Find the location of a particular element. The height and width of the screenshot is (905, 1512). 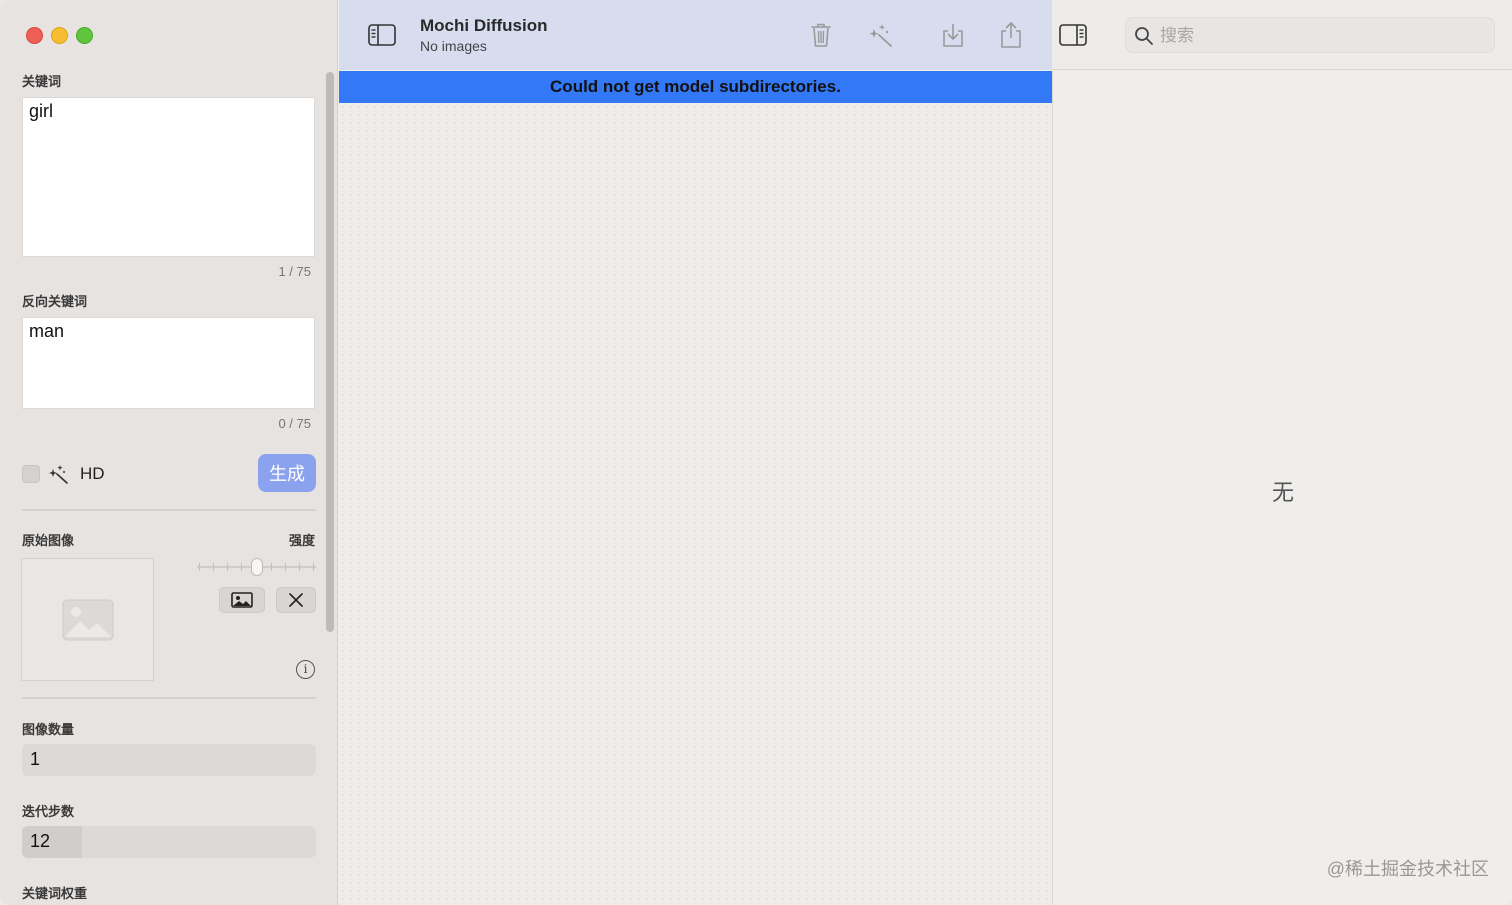

image-count-field: 1 is located at coordinates (169, 760).